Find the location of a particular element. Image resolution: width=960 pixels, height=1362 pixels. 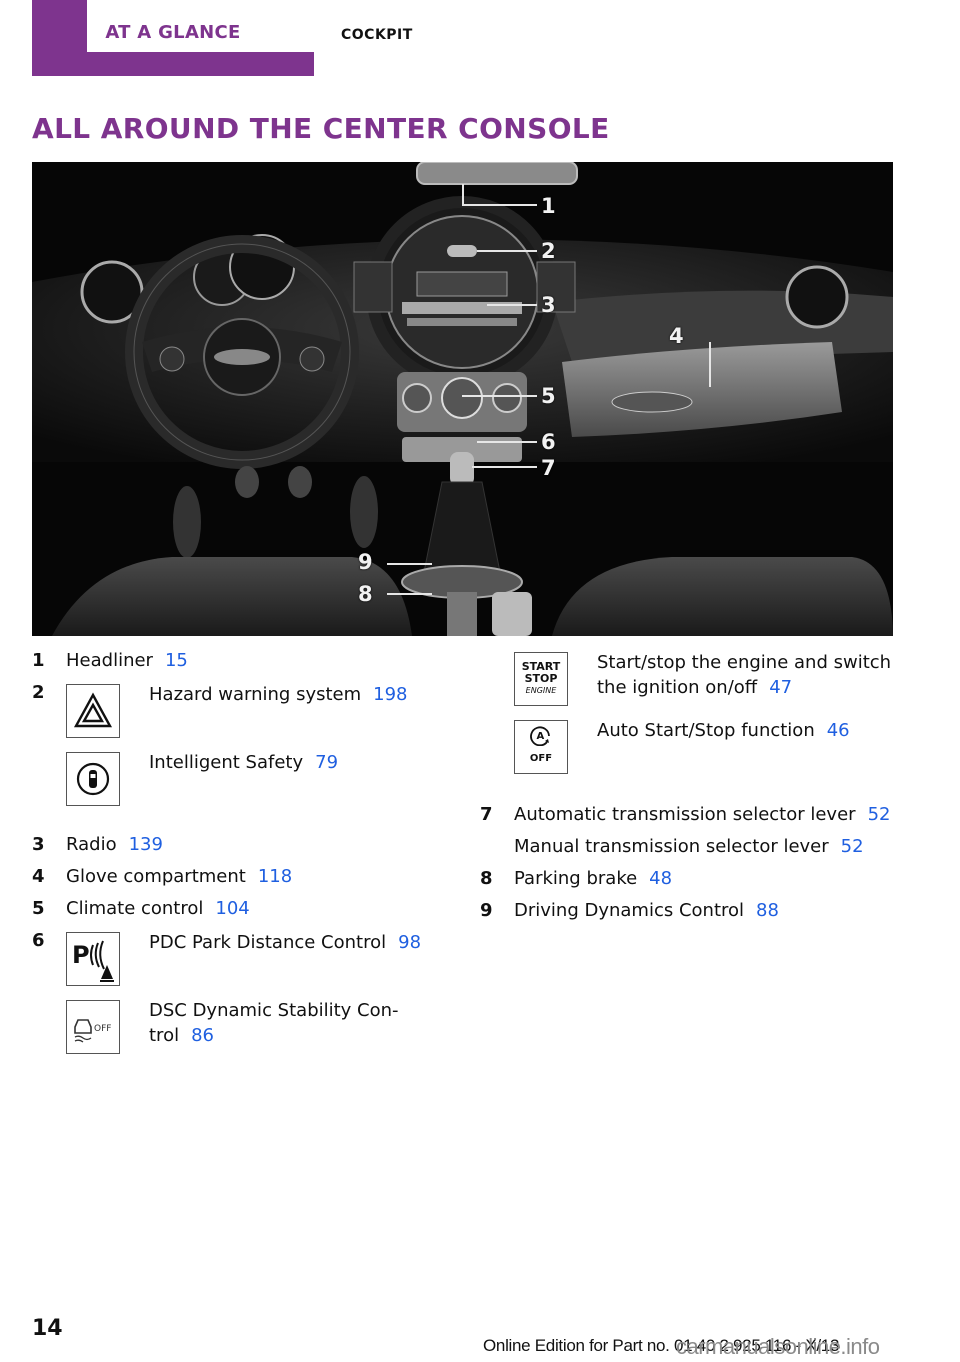

item-label: Headliner is located at coordinates (109, 660).